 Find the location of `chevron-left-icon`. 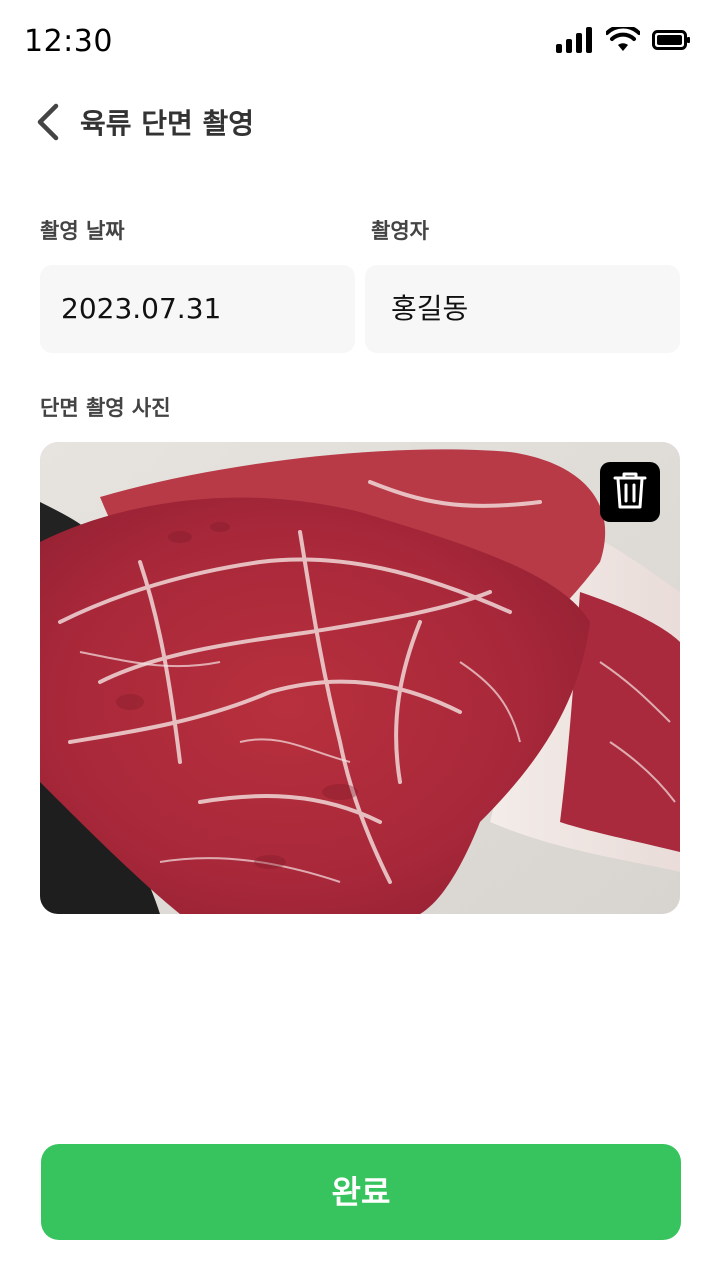

chevron-left-icon is located at coordinates (48, 124).